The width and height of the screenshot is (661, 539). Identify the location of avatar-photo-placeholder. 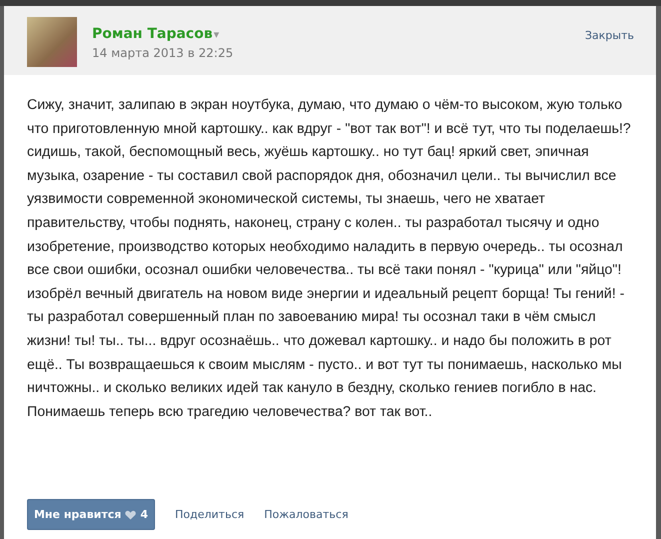
(52, 42).